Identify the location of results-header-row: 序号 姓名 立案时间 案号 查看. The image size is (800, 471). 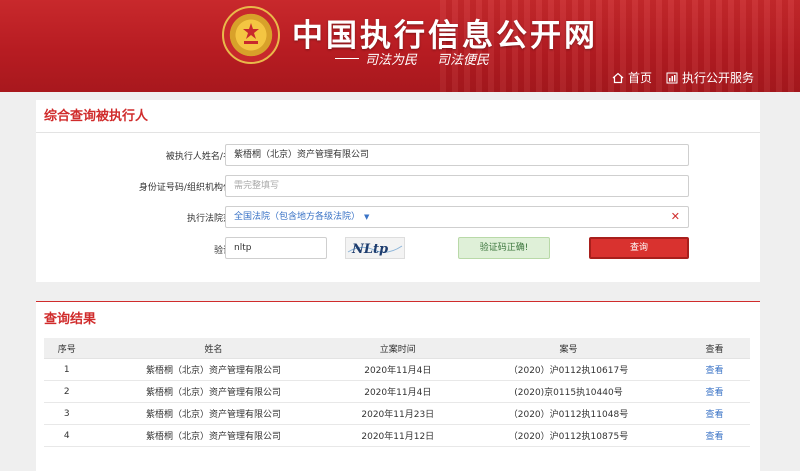
(397, 348).